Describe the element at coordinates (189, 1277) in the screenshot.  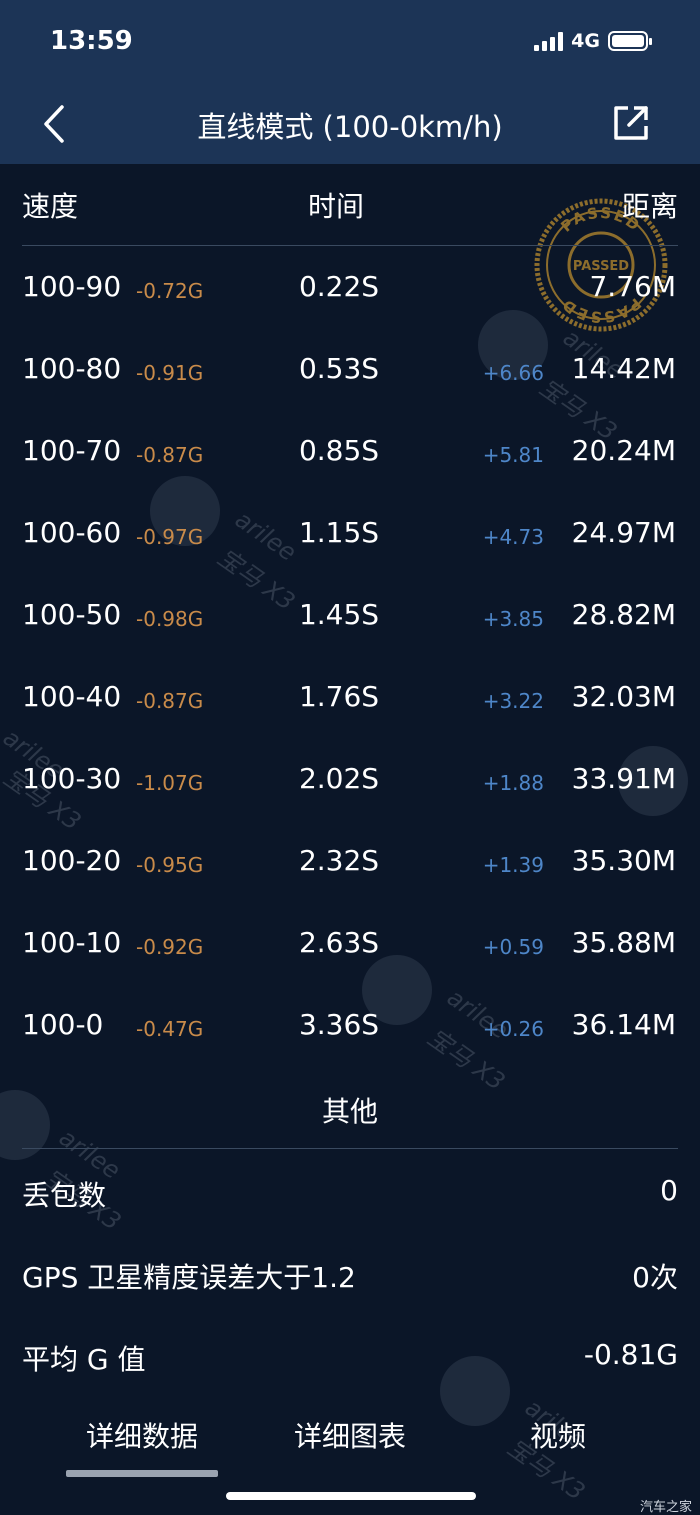
I see `stat-label: GPS 卫星精度误差大于1.2` at that location.